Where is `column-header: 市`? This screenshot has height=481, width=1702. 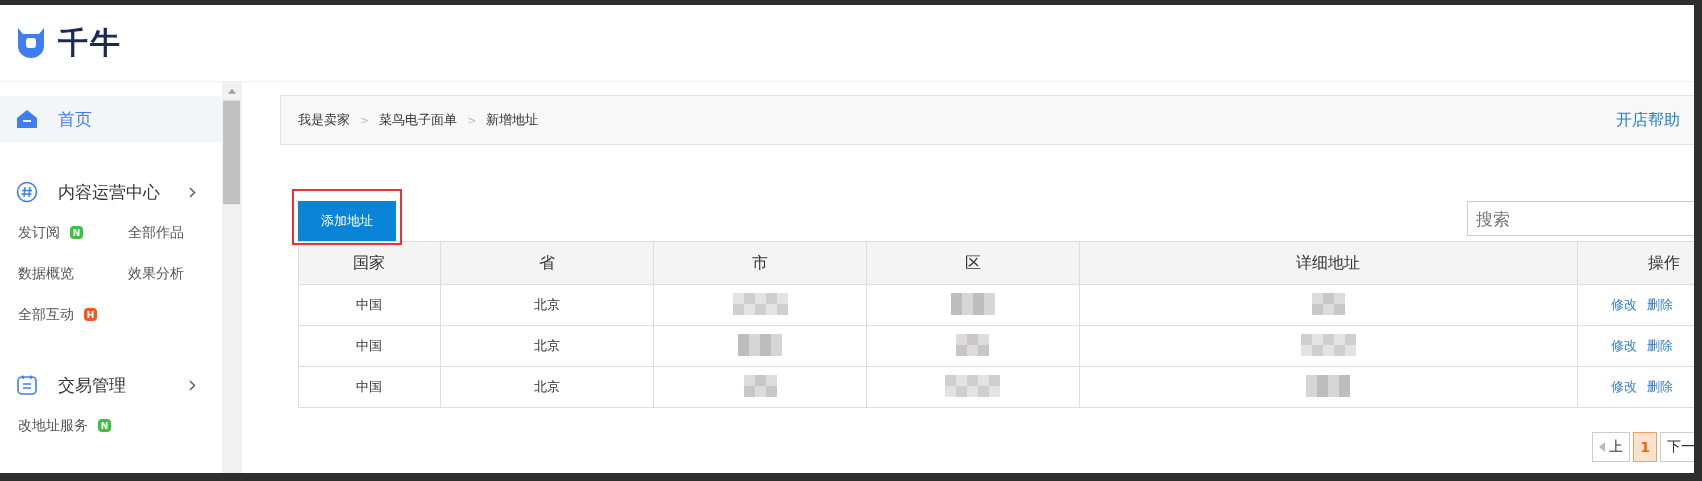 column-header: 市 is located at coordinates (760, 263).